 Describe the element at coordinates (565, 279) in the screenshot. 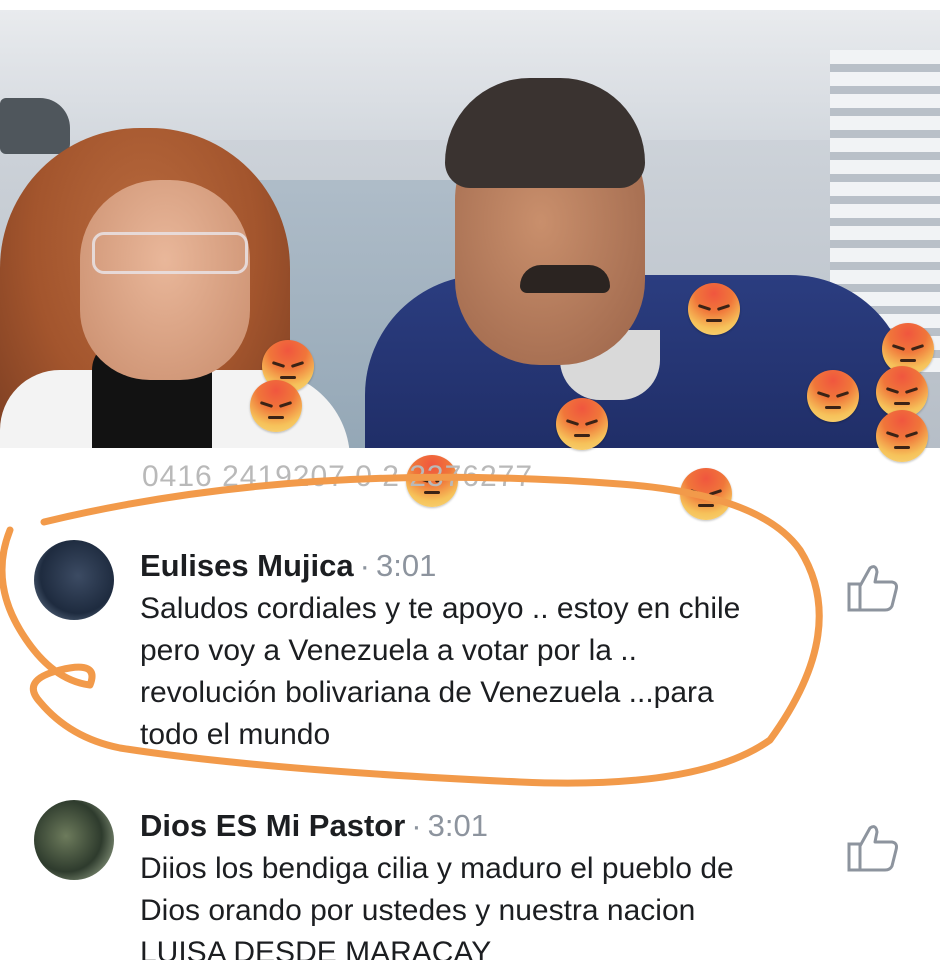

I see `man-figure-mustache` at that location.